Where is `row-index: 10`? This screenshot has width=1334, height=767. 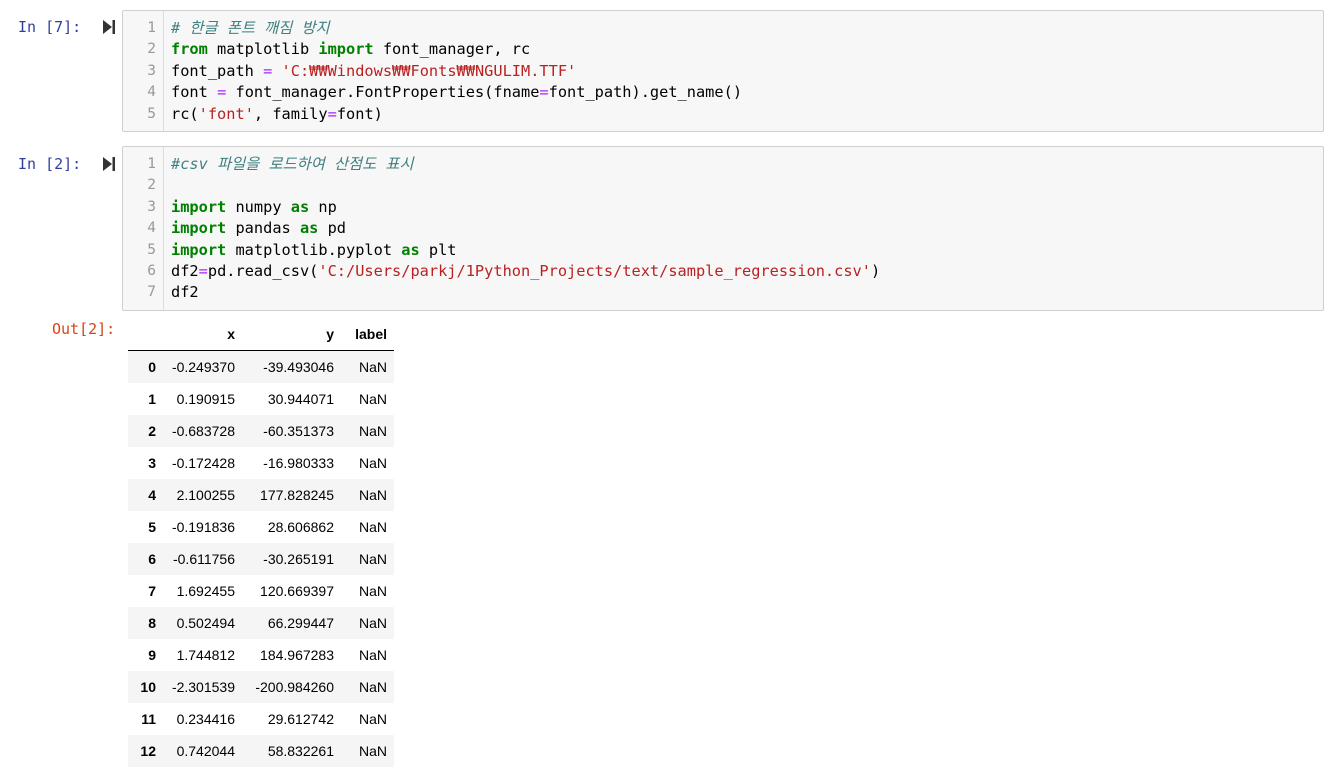
row-index: 10 is located at coordinates (148, 687).